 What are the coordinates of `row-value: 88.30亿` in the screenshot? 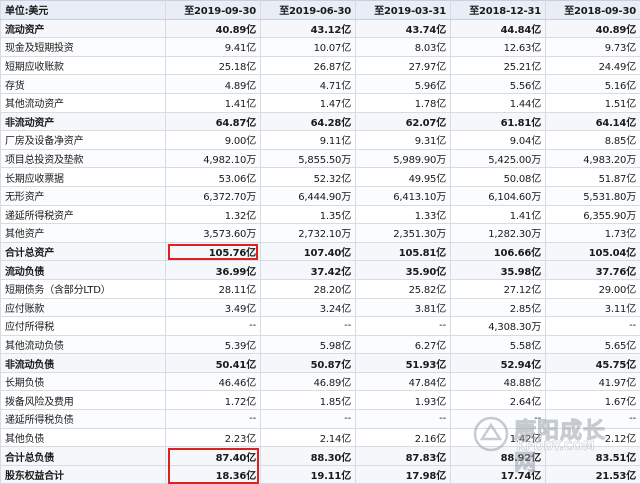 It's located at (308, 456).